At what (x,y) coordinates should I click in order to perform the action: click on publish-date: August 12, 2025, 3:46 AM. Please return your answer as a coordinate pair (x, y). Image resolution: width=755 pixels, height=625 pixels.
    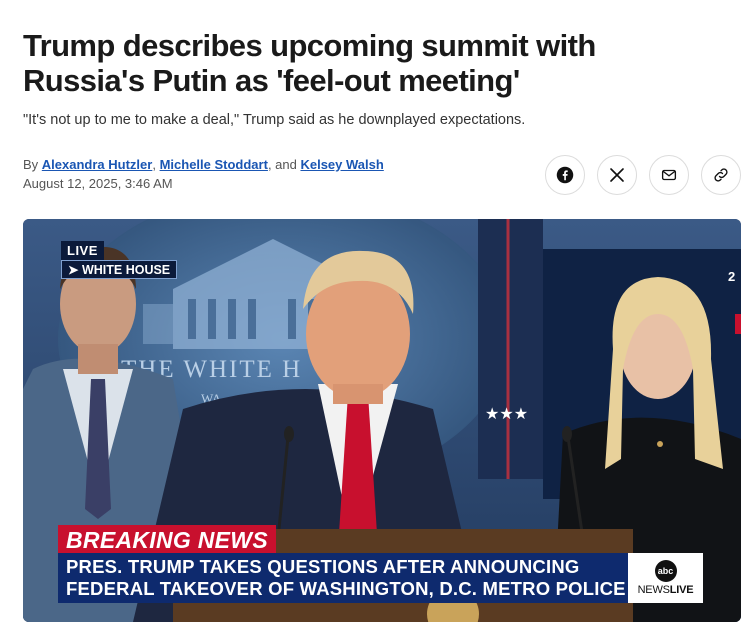
    Looking at the image, I should click on (98, 183).